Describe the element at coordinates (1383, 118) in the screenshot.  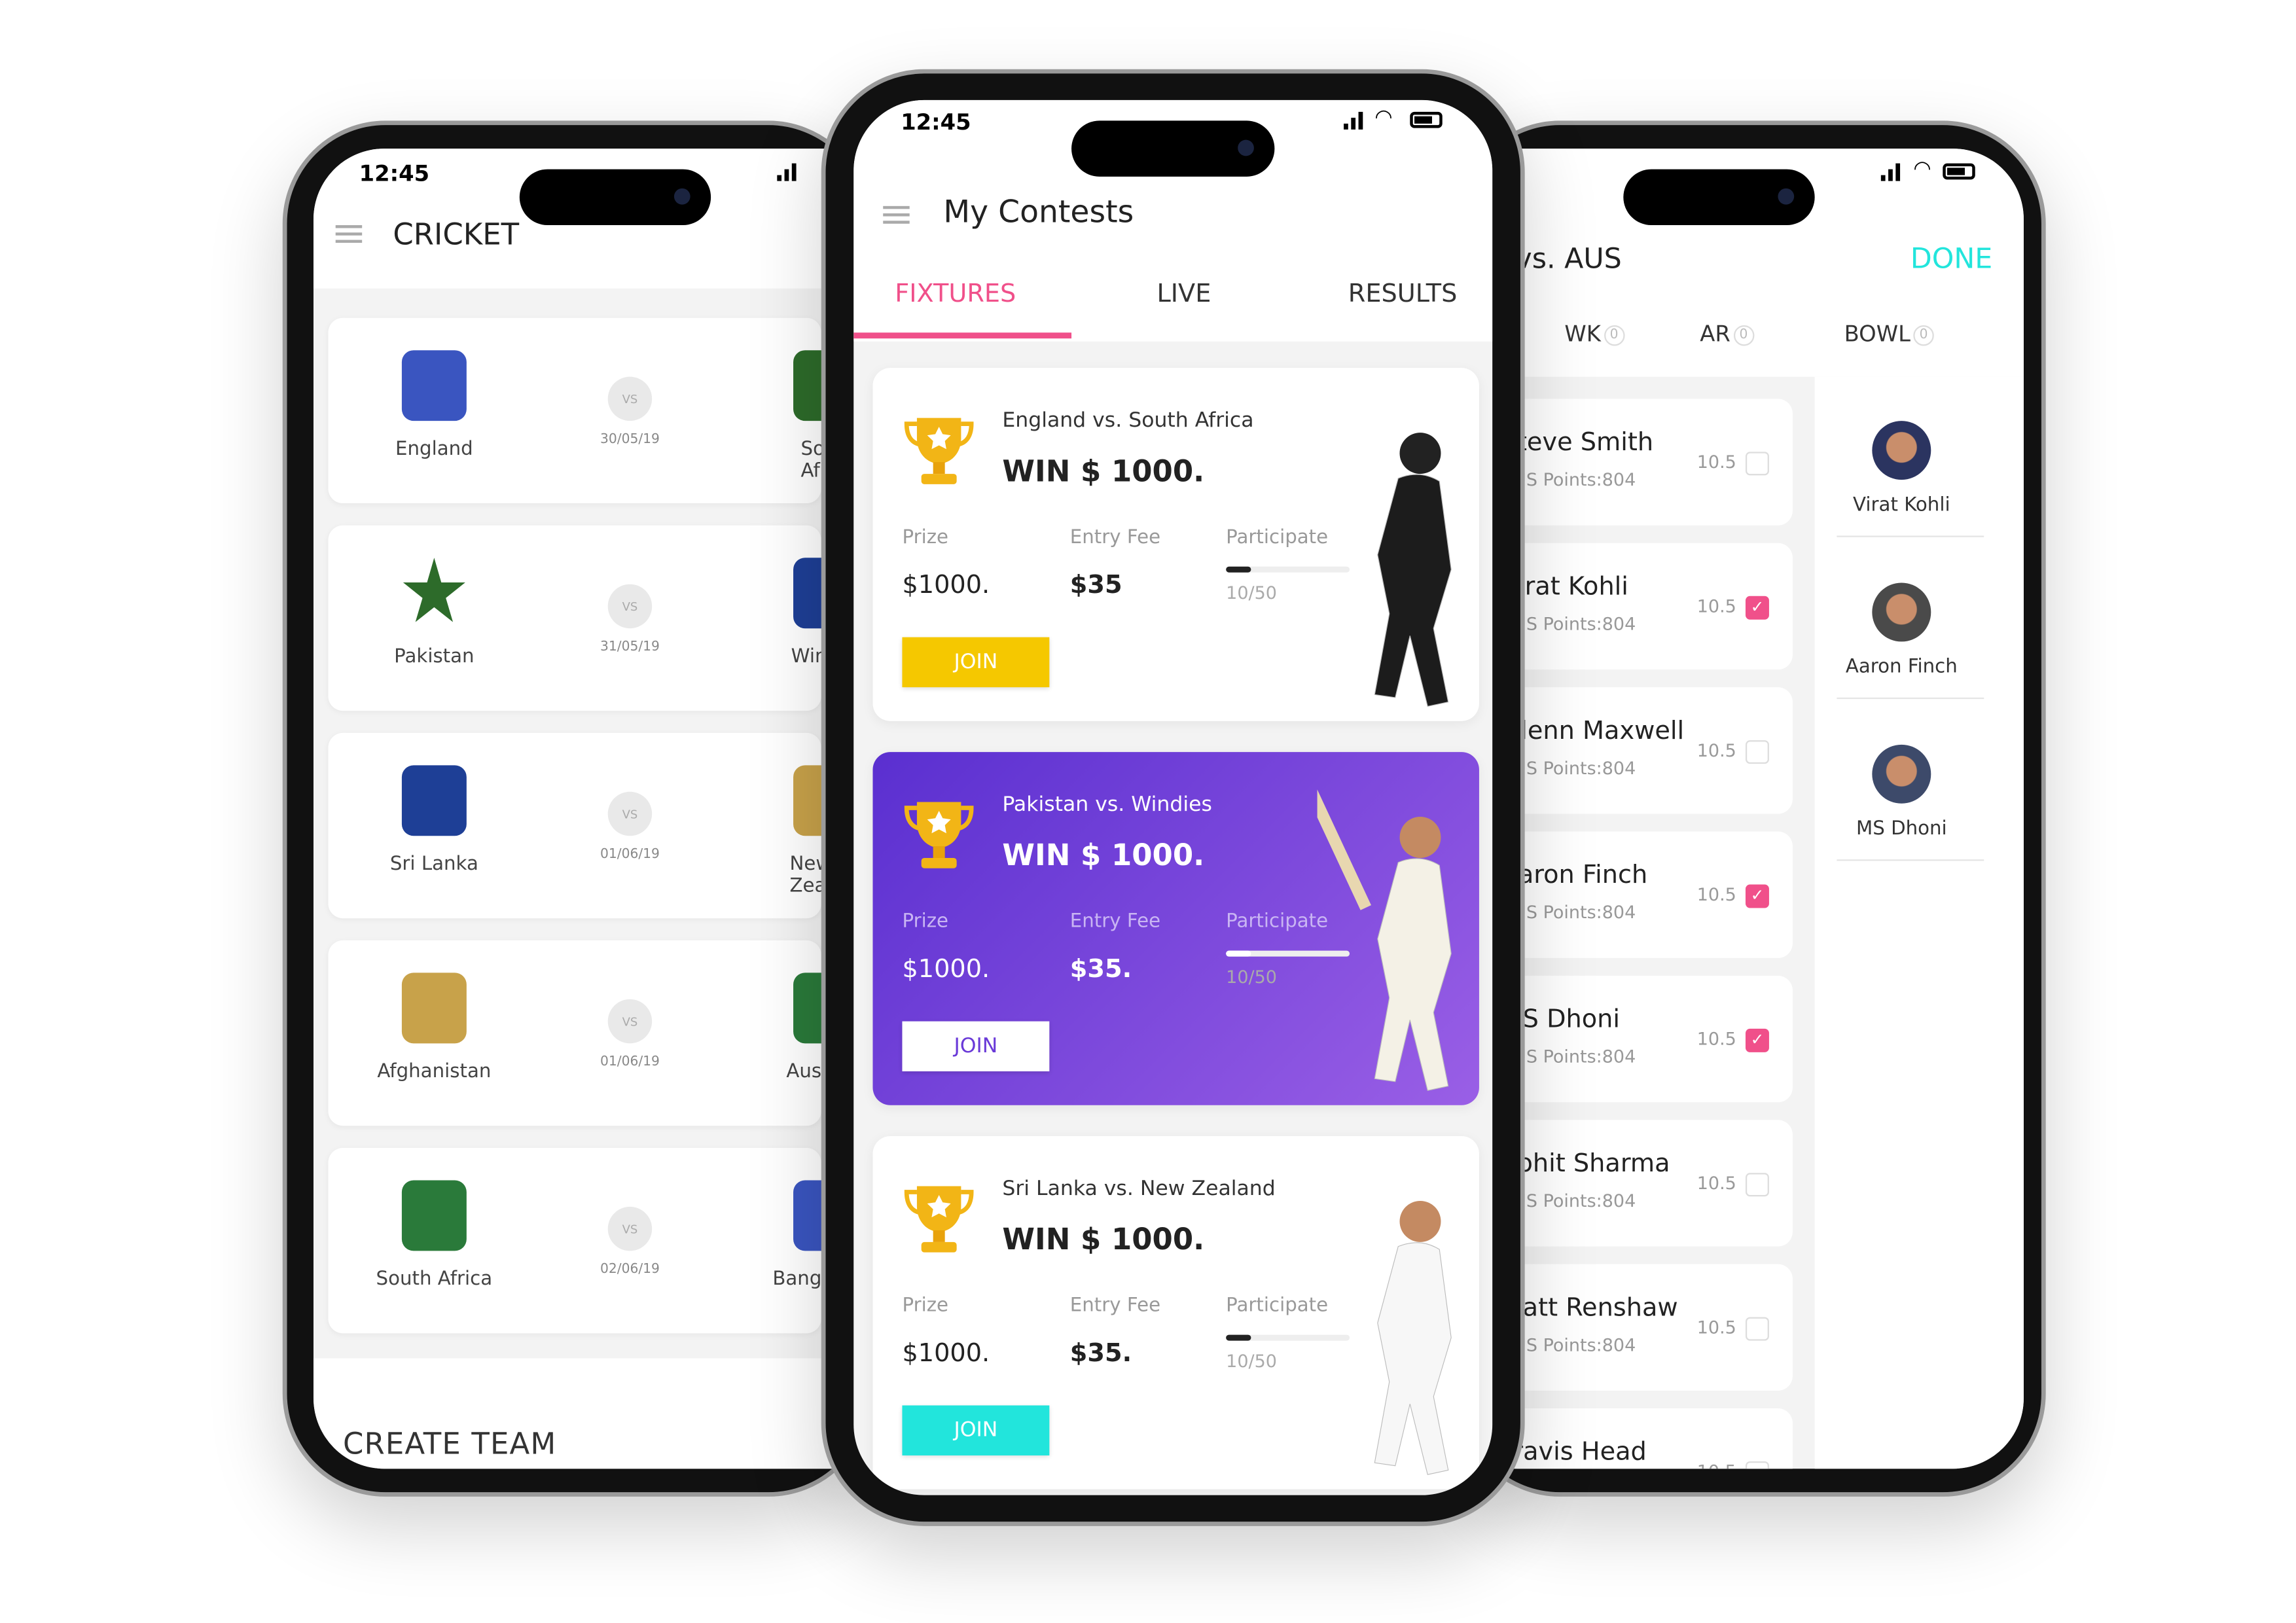
I see `wifi-icon: ◠` at that location.